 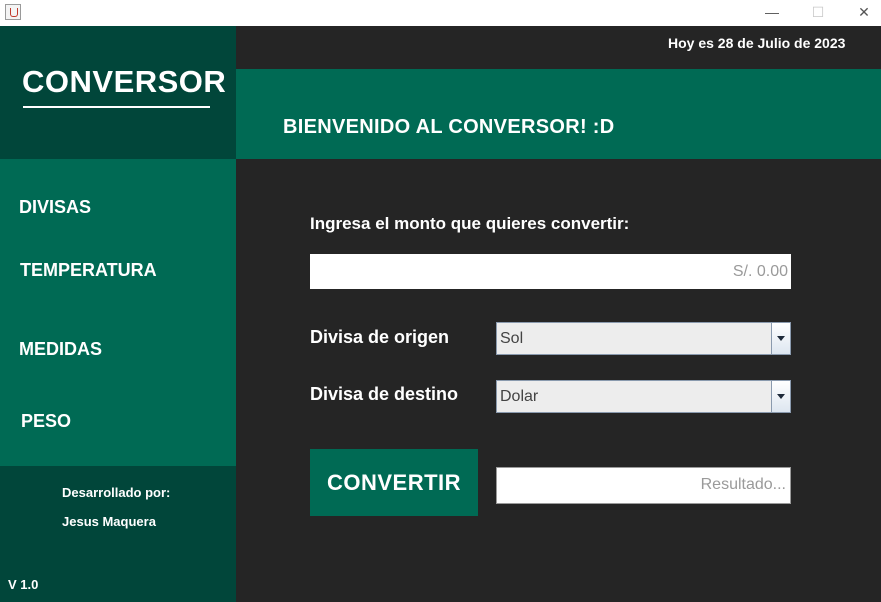 I want to click on origin-currency-select: Sol, so click(x=643, y=338).